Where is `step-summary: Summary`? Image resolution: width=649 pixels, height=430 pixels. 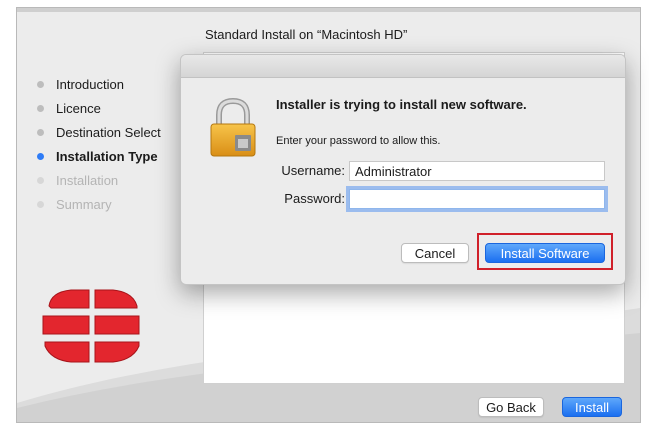 step-summary: Summary is located at coordinates (99, 204).